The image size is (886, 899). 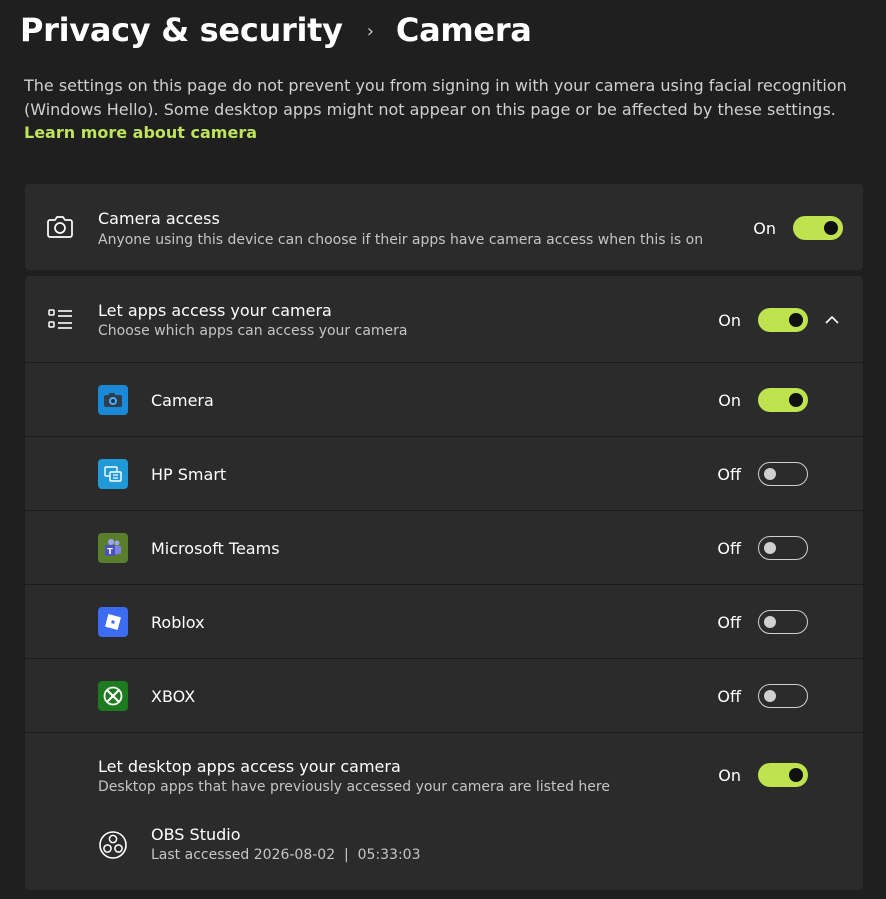 What do you see at coordinates (113, 622) in the screenshot?
I see `roblox-icon` at bounding box center [113, 622].